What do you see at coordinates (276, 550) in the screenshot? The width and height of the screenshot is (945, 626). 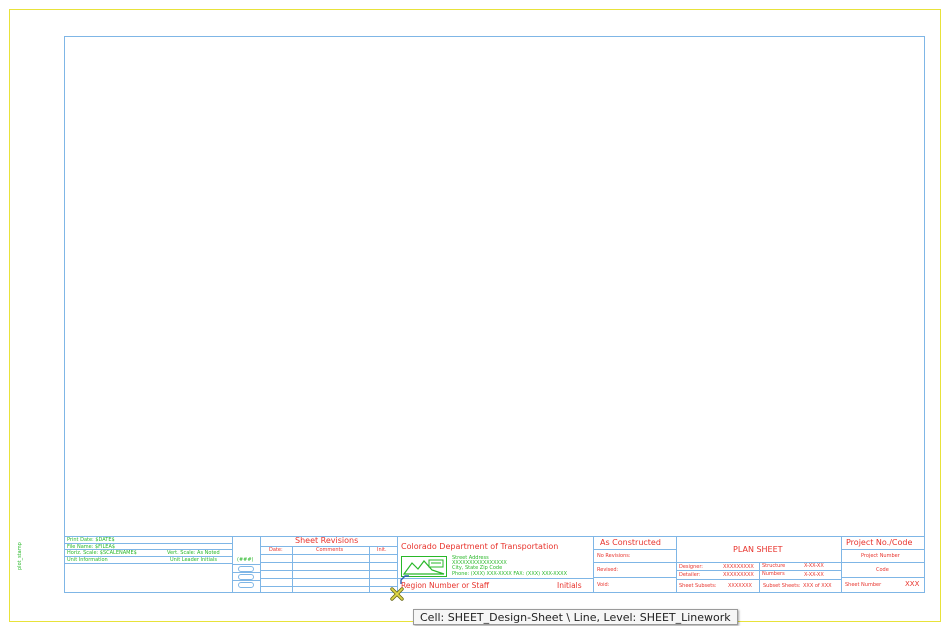 I see `revisions-header-date: Date:` at bounding box center [276, 550].